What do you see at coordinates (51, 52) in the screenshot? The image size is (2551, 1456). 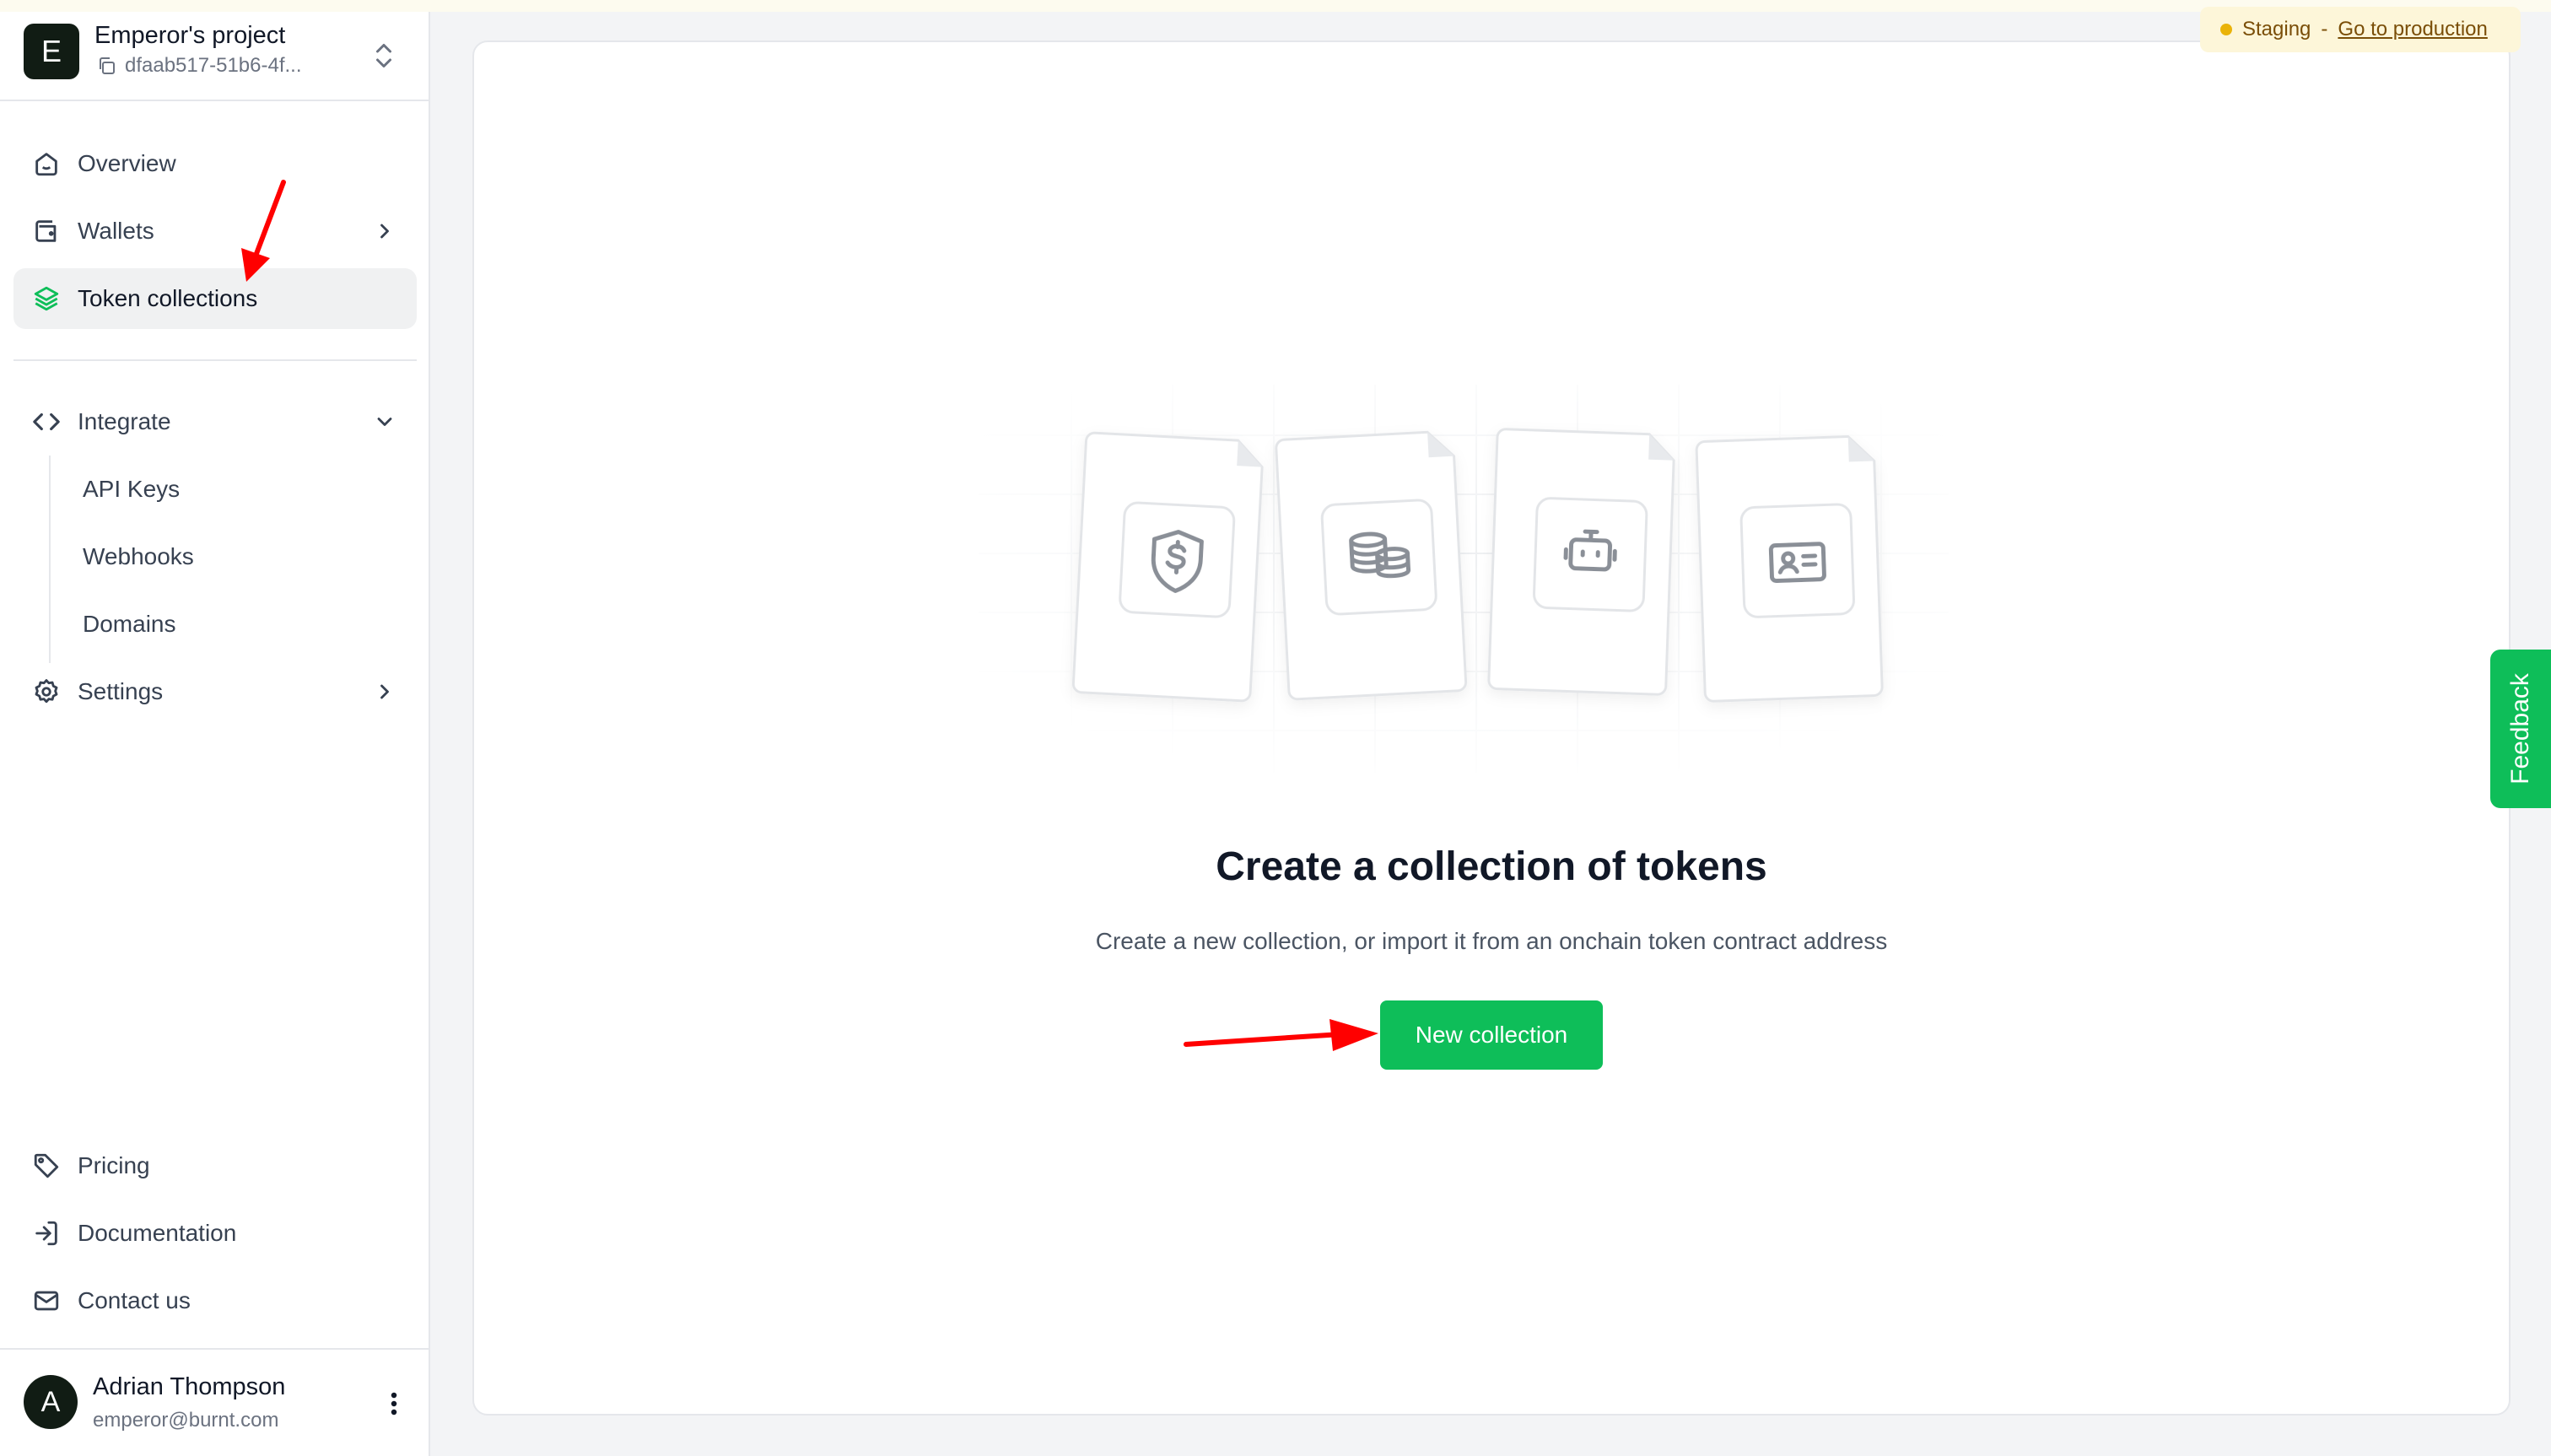 I see `project-avatar: E` at bounding box center [51, 52].